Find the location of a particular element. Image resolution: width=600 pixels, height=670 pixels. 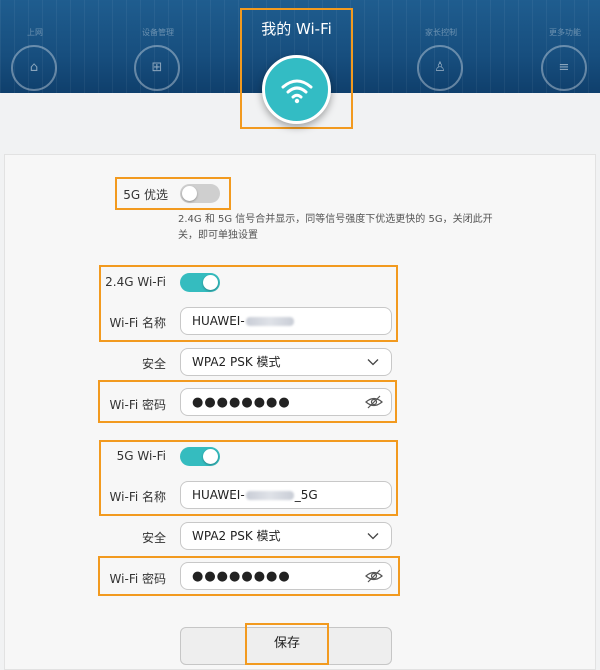

ssid-suffix: _5G is located at coordinates (306, 495).